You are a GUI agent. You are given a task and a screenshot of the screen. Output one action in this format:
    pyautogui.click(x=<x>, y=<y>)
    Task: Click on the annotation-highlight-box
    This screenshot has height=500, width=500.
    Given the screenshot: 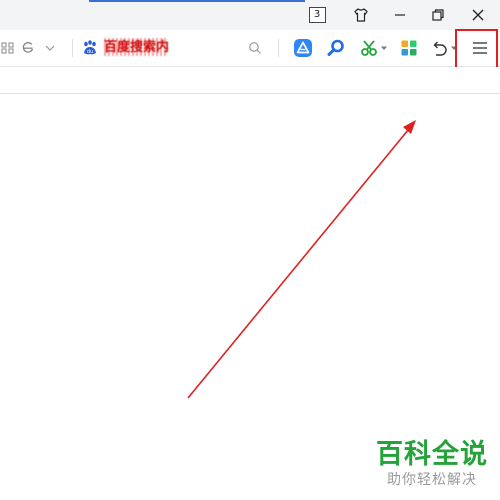 What is the action you would take?
    pyautogui.click(x=476, y=49)
    